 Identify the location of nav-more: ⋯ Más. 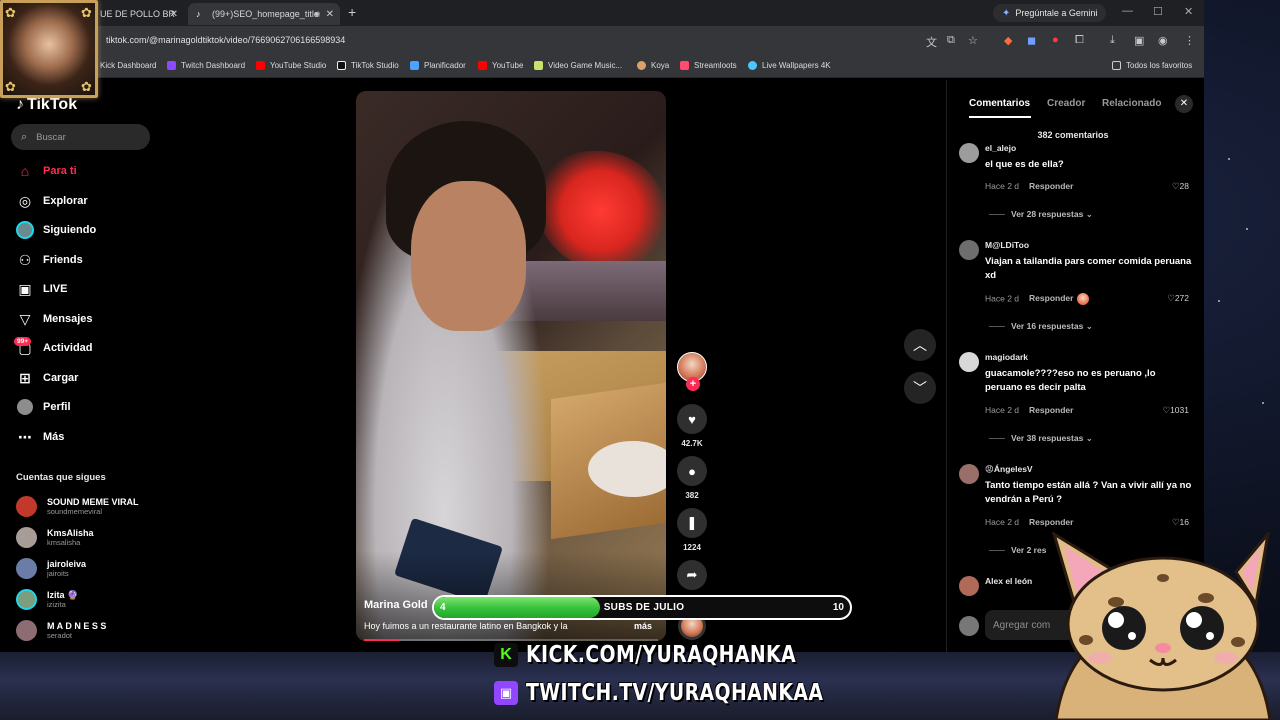
(40, 437).